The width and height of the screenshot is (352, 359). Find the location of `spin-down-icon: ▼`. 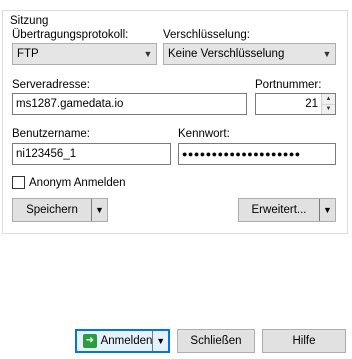

spin-down-icon: ▼ is located at coordinates (328, 109).